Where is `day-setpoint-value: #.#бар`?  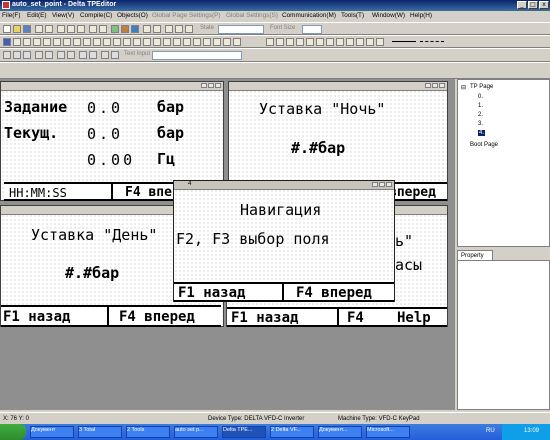
day-setpoint-value: #.#бар is located at coordinates (92, 273).